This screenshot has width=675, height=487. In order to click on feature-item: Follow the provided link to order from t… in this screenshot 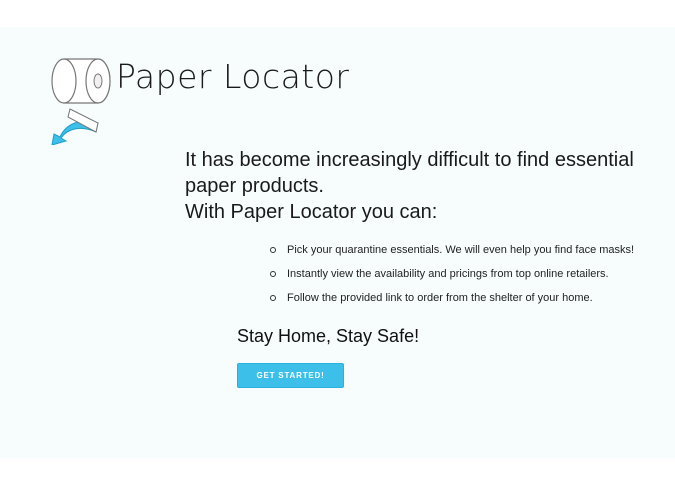, I will do `click(458, 298)`.